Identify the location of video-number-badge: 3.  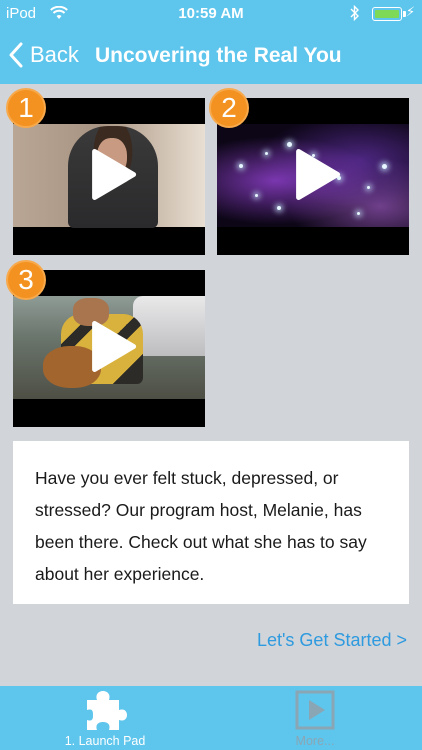
(26, 280).